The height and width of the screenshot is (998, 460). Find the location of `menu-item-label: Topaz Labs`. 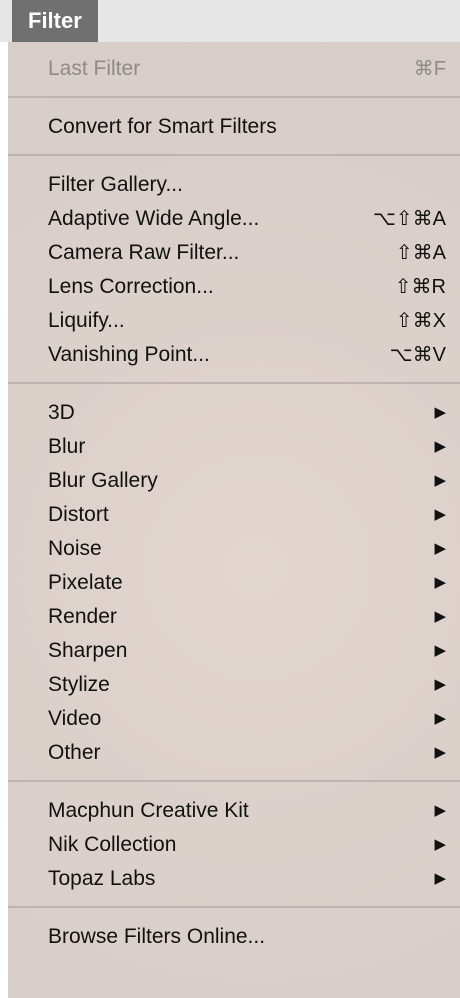

menu-item-label: Topaz Labs is located at coordinates (102, 878).